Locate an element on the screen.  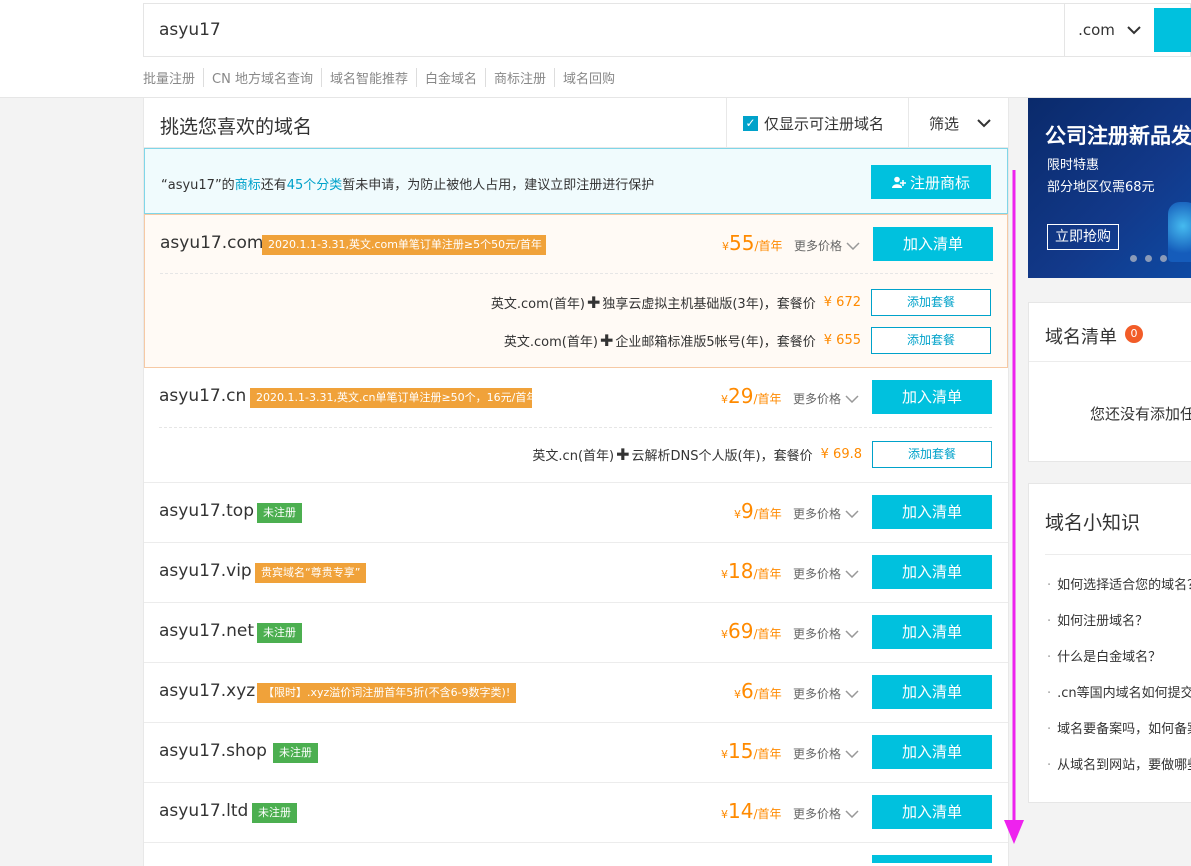
quick-link-trademark: 商标注册 is located at coordinates (519, 77).